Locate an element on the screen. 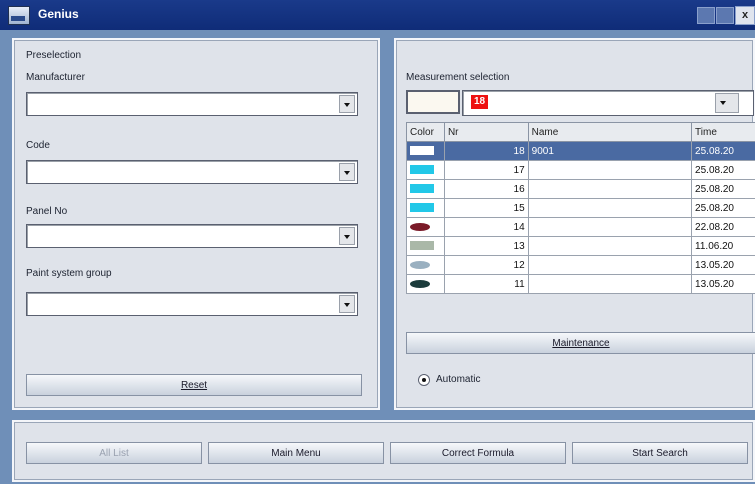  measurement-dropdown: 18 is located at coordinates (608, 103).